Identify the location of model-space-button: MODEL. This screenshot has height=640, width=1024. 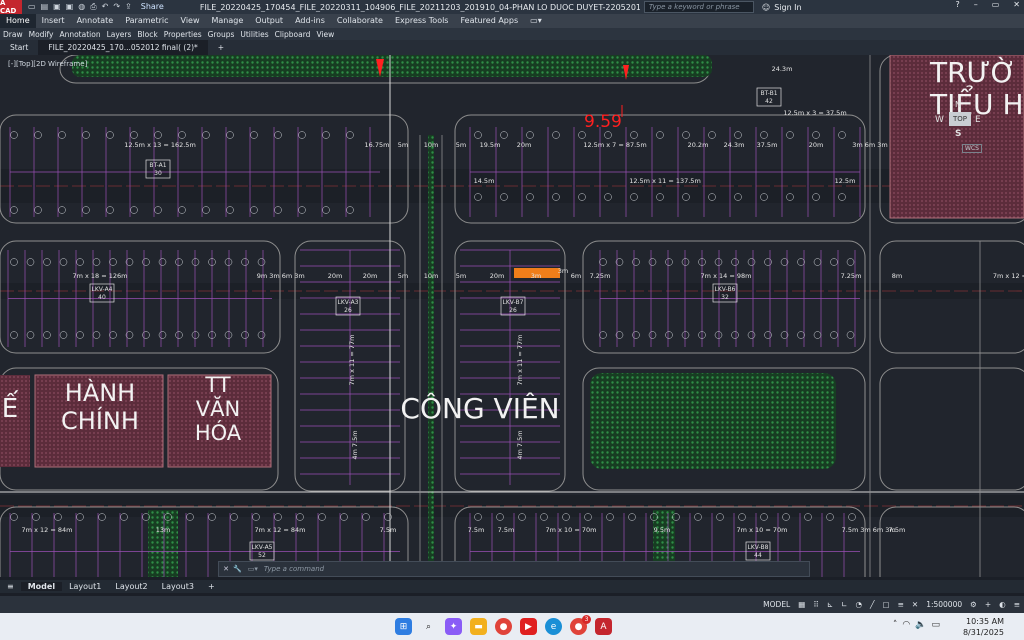
(776, 604).